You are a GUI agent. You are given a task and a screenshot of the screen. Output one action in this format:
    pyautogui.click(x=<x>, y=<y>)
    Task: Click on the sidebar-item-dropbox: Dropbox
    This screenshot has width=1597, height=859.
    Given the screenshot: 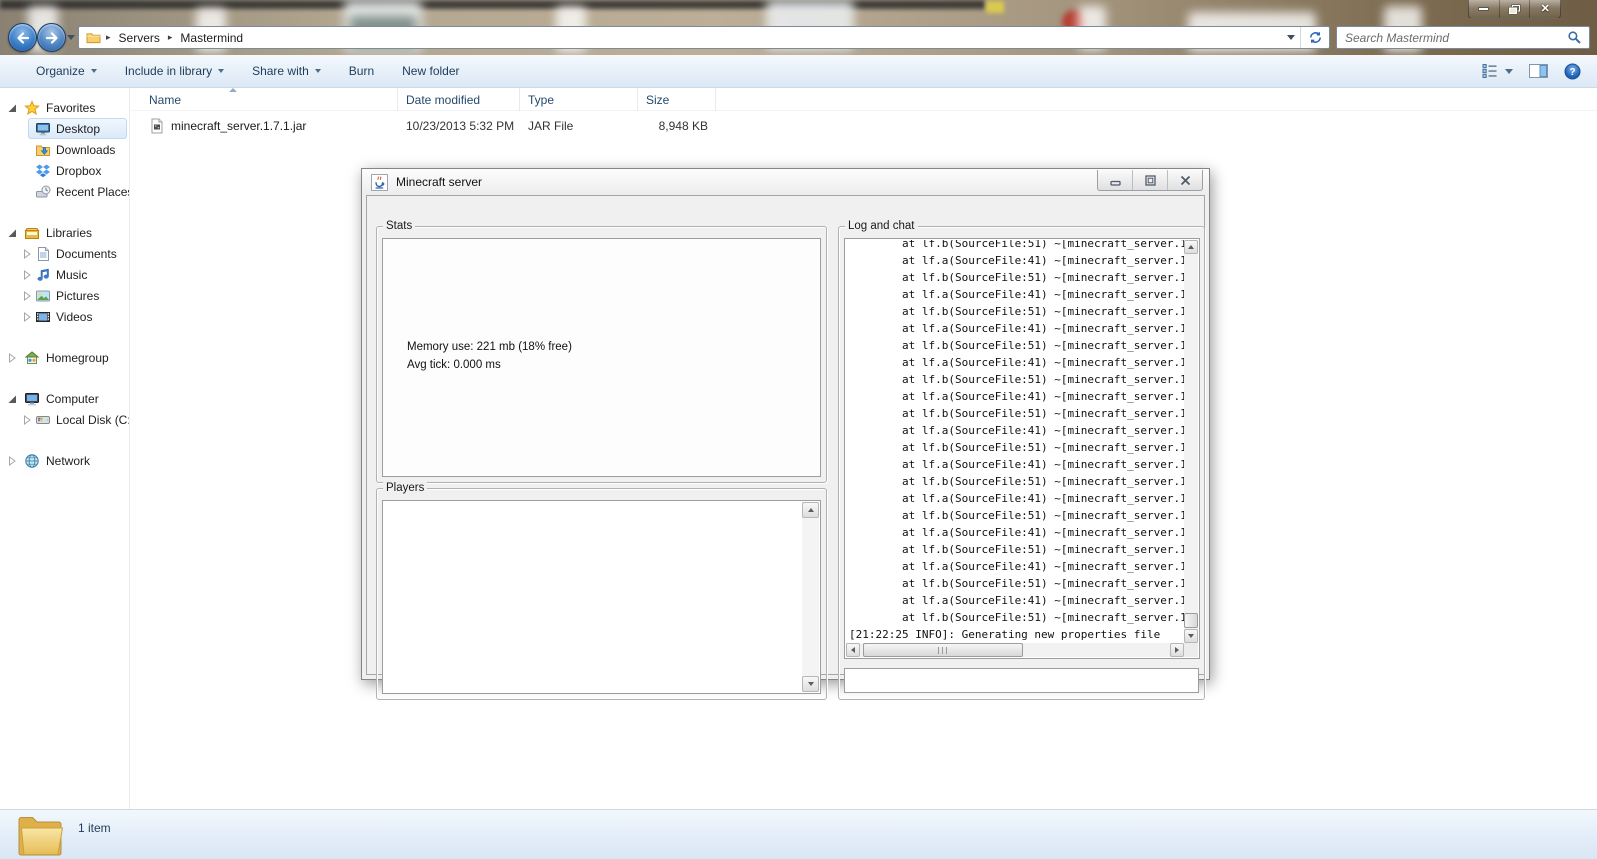 What is the action you would take?
    pyautogui.click(x=77, y=170)
    